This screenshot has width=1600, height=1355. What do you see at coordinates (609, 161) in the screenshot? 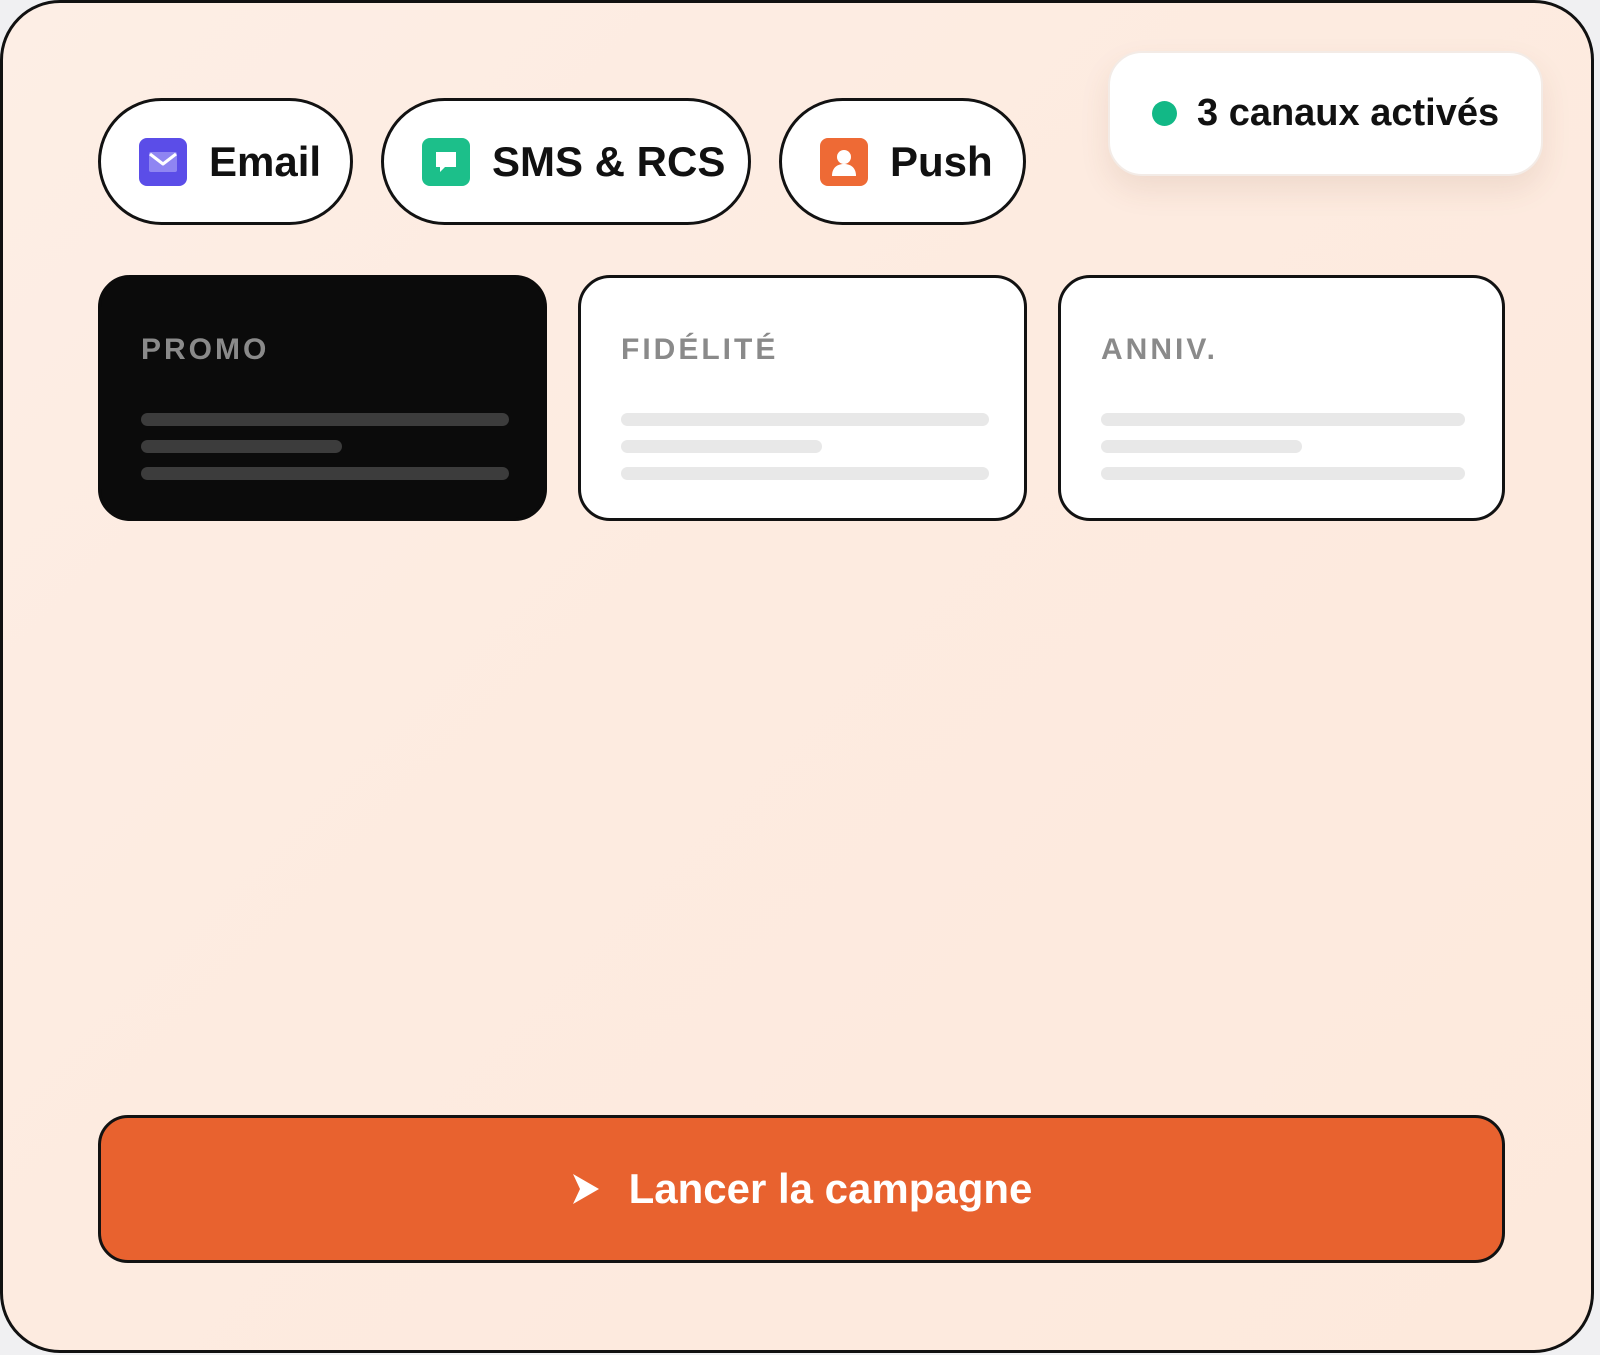
I see `channel-label-sms: SMS & RCS` at bounding box center [609, 161].